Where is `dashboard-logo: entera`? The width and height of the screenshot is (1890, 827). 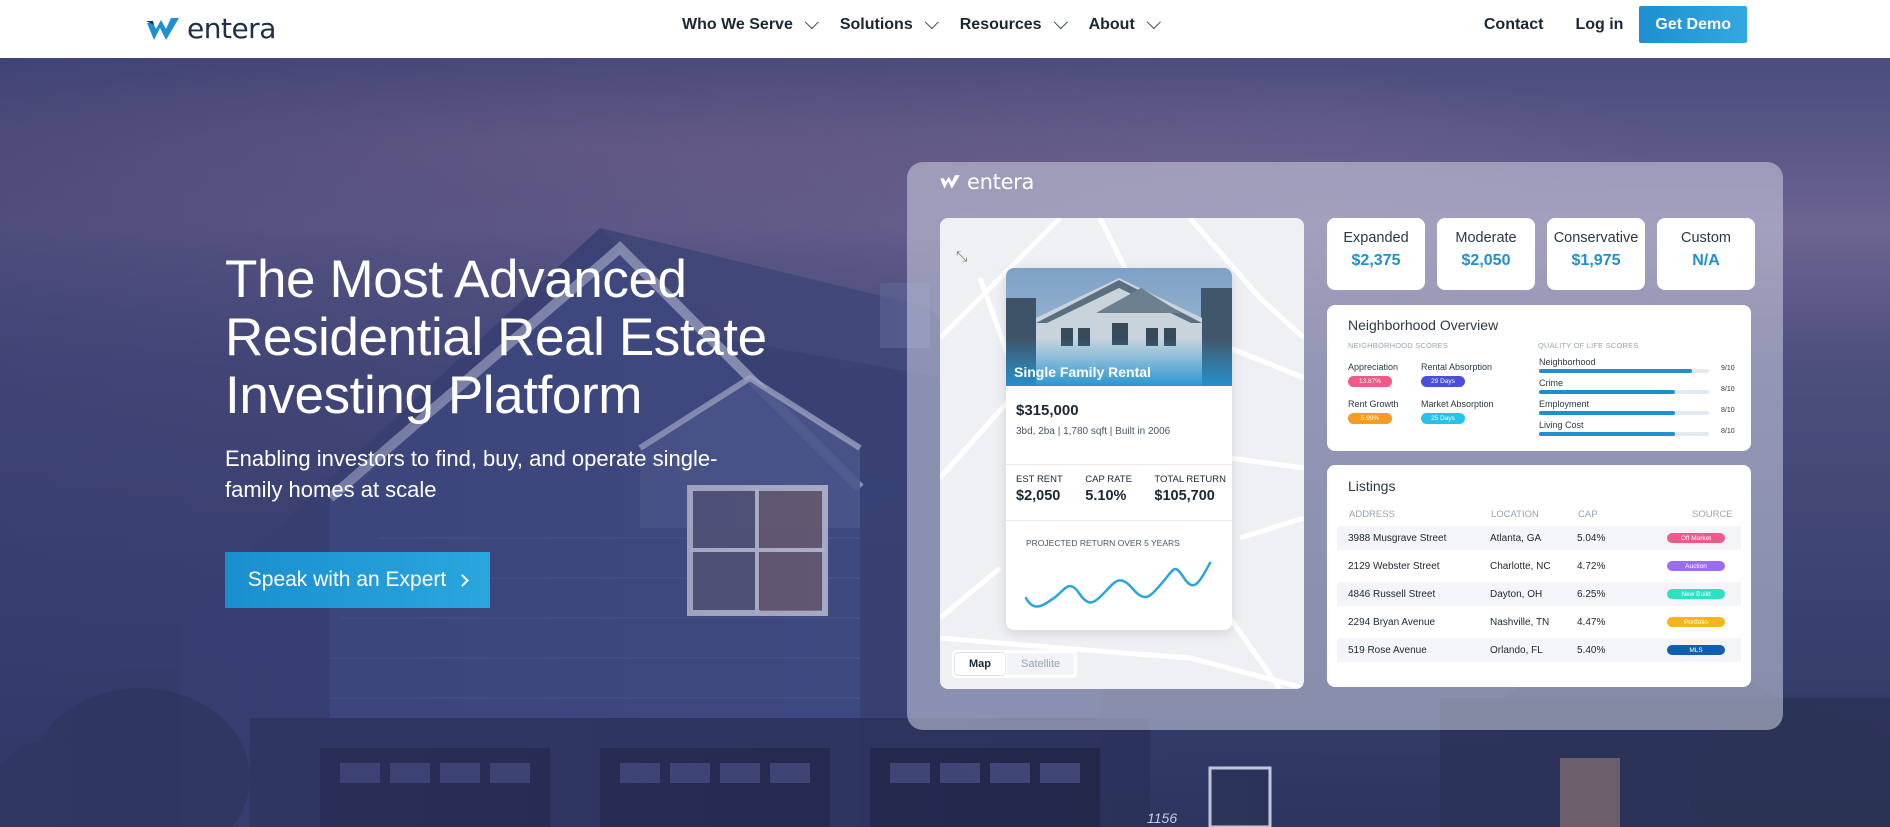 dashboard-logo: entera is located at coordinates (986, 182).